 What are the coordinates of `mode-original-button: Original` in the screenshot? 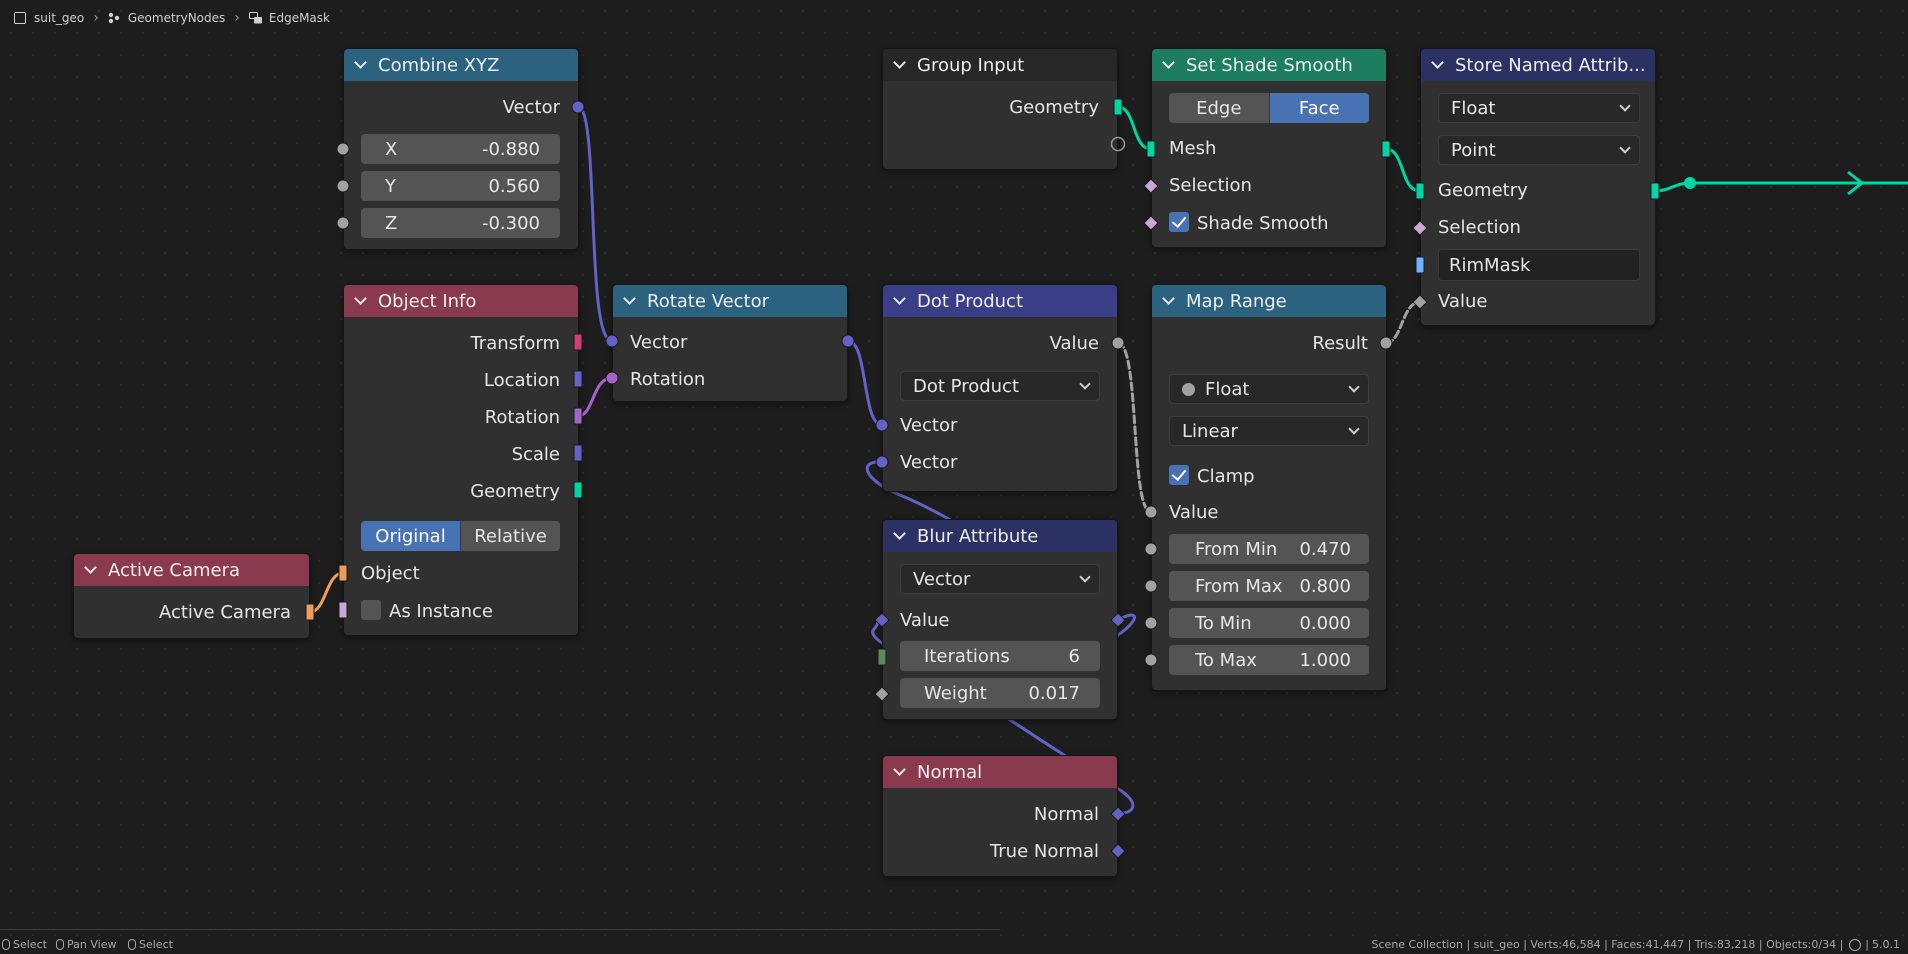 It's located at (410, 536).